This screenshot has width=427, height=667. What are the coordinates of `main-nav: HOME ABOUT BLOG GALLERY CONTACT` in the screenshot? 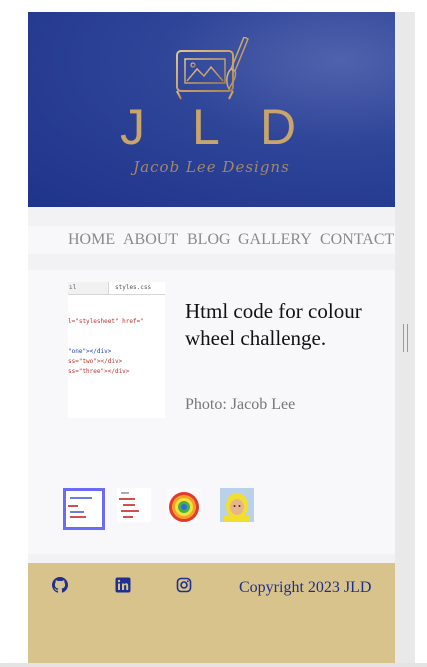 It's located at (211, 240).